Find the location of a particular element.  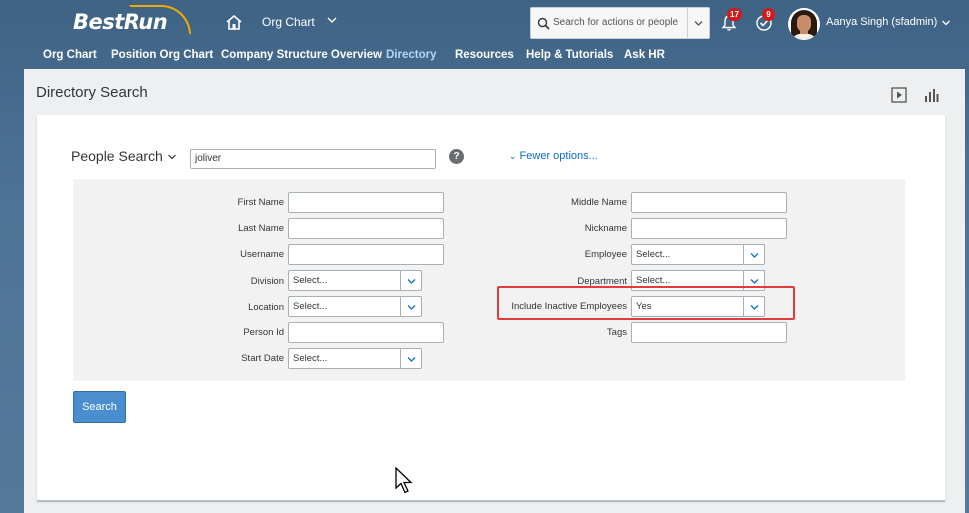

logo-swoosh is located at coordinates (160, 20).